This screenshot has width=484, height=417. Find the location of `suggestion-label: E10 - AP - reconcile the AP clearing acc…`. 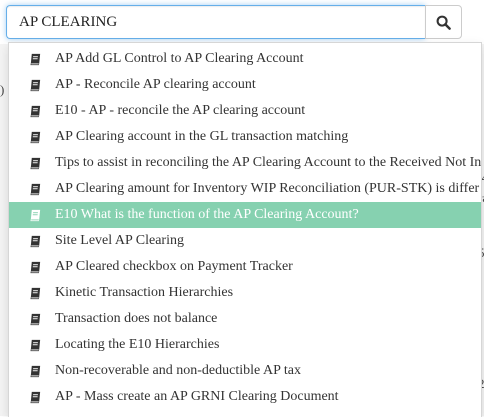

suggestion-label: E10 - AP - reconcile the AP clearing acc… is located at coordinates (180, 110).